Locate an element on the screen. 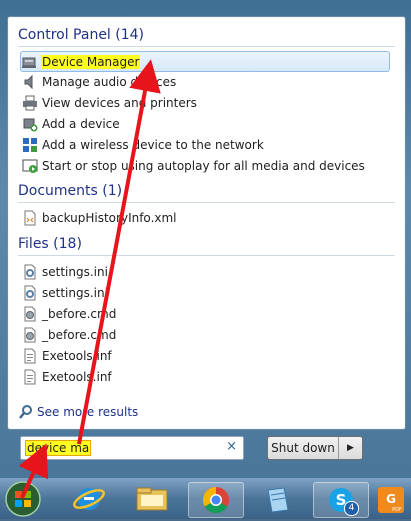 This screenshot has width=411, height=521. notepad-icon is located at coordinates (277, 499).